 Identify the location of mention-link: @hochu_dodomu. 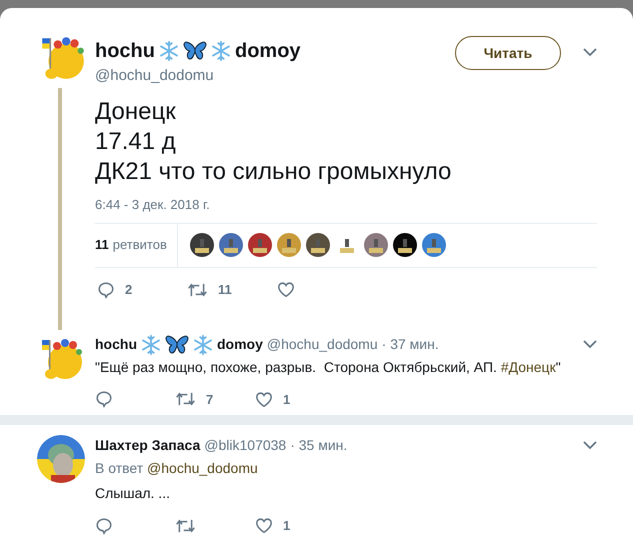
(202, 468).